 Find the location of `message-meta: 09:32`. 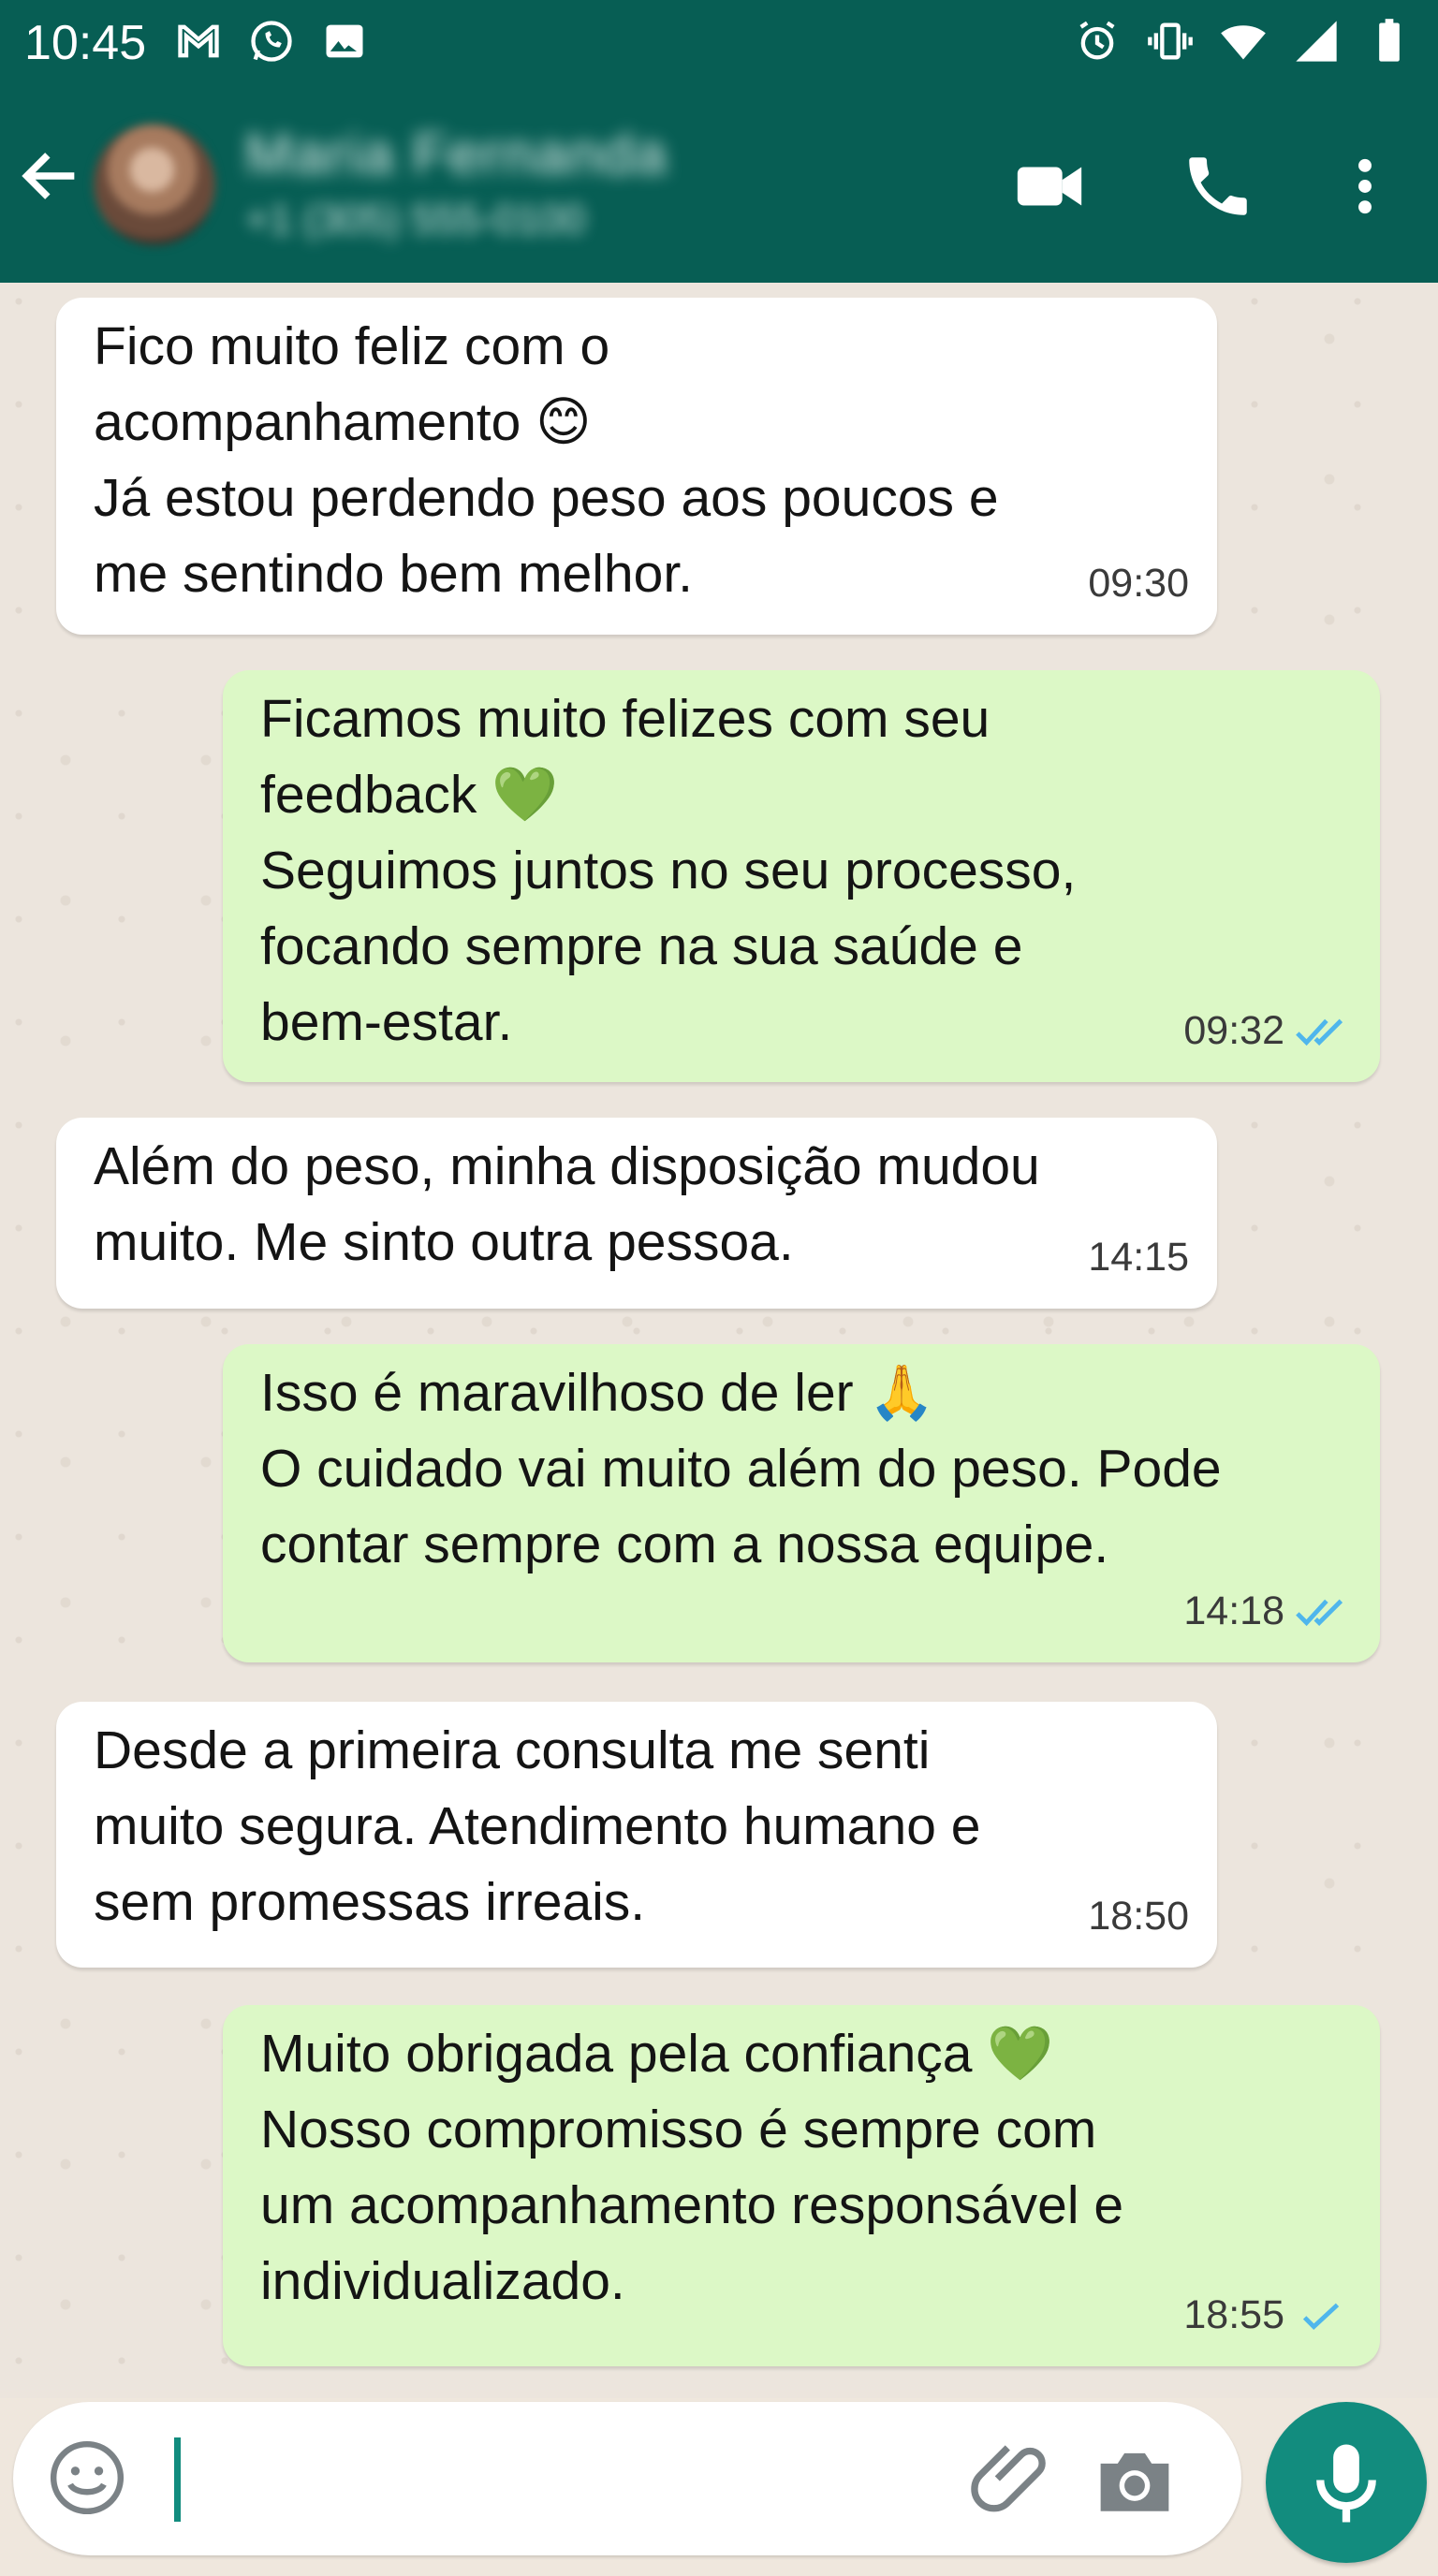

message-meta: 09:32 is located at coordinates (1267, 1031).